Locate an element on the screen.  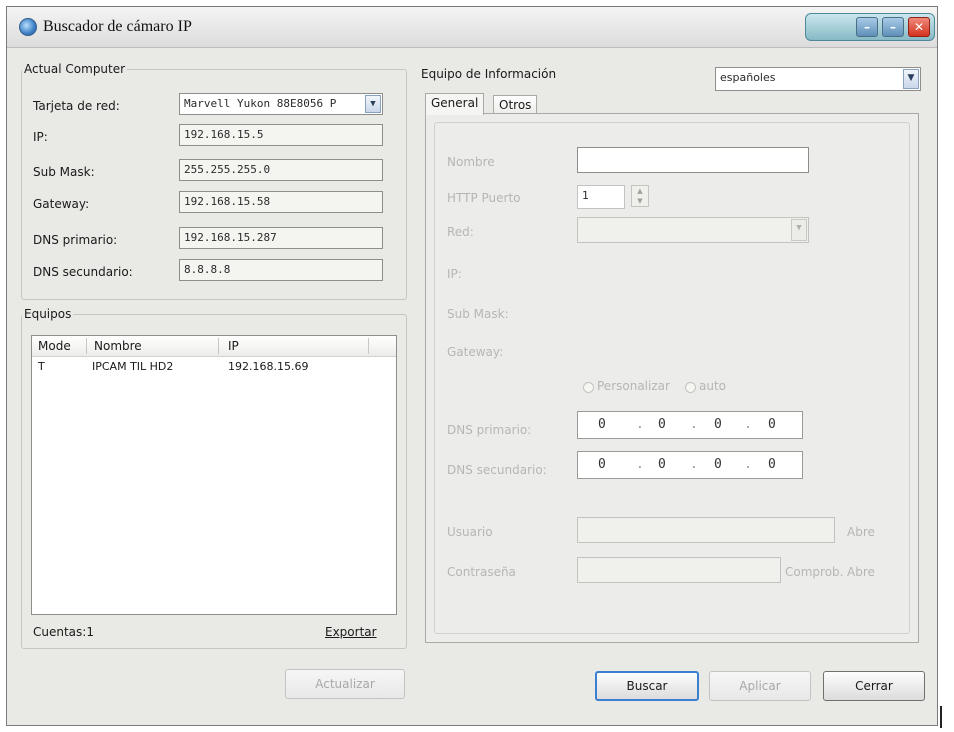
password-label: Contraseña is located at coordinates (481, 572).